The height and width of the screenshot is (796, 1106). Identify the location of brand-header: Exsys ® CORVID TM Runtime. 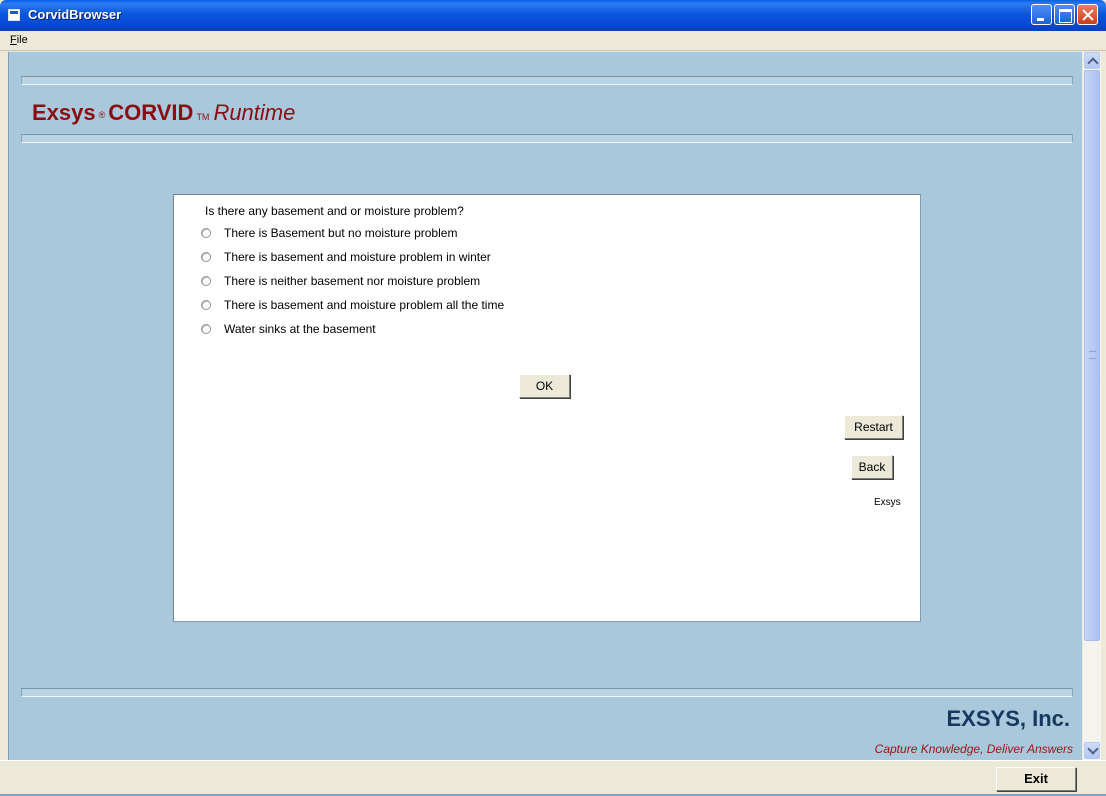
(163, 113).